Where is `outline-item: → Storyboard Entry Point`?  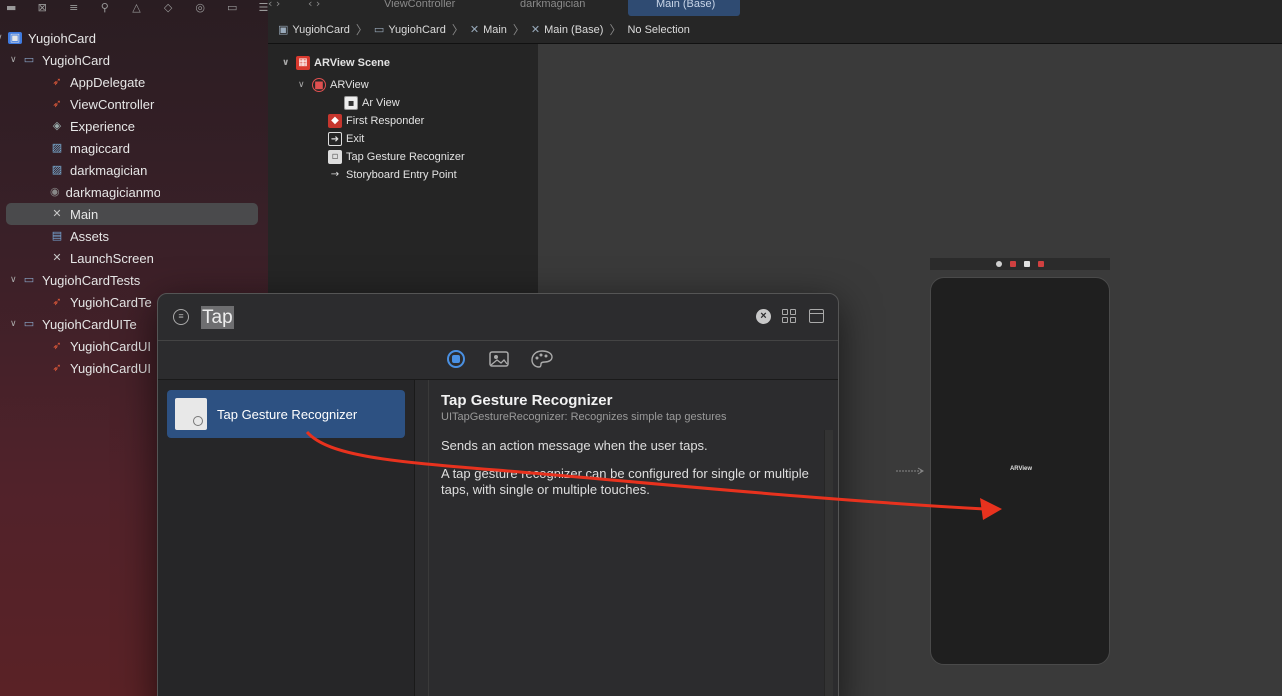 outline-item: → Storyboard Entry Point is located at coordinates (392, 175).